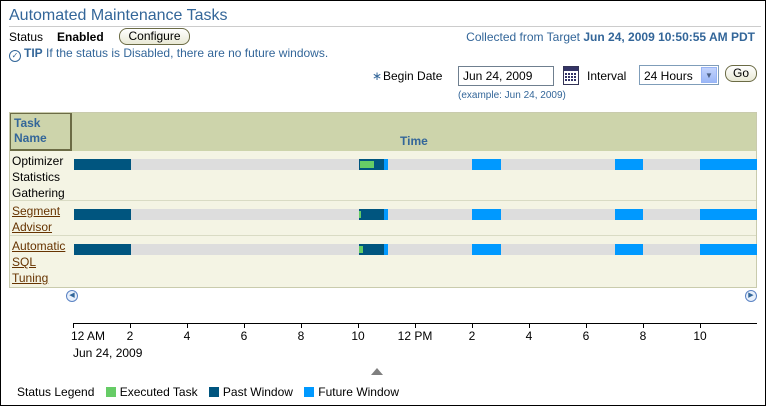 Image resolution: width=768 pixels, height=408 pixels. What do you see at coordinates (309, 392) in the screenshot?
I see `future-swatch` at bounding box center [309, 392].